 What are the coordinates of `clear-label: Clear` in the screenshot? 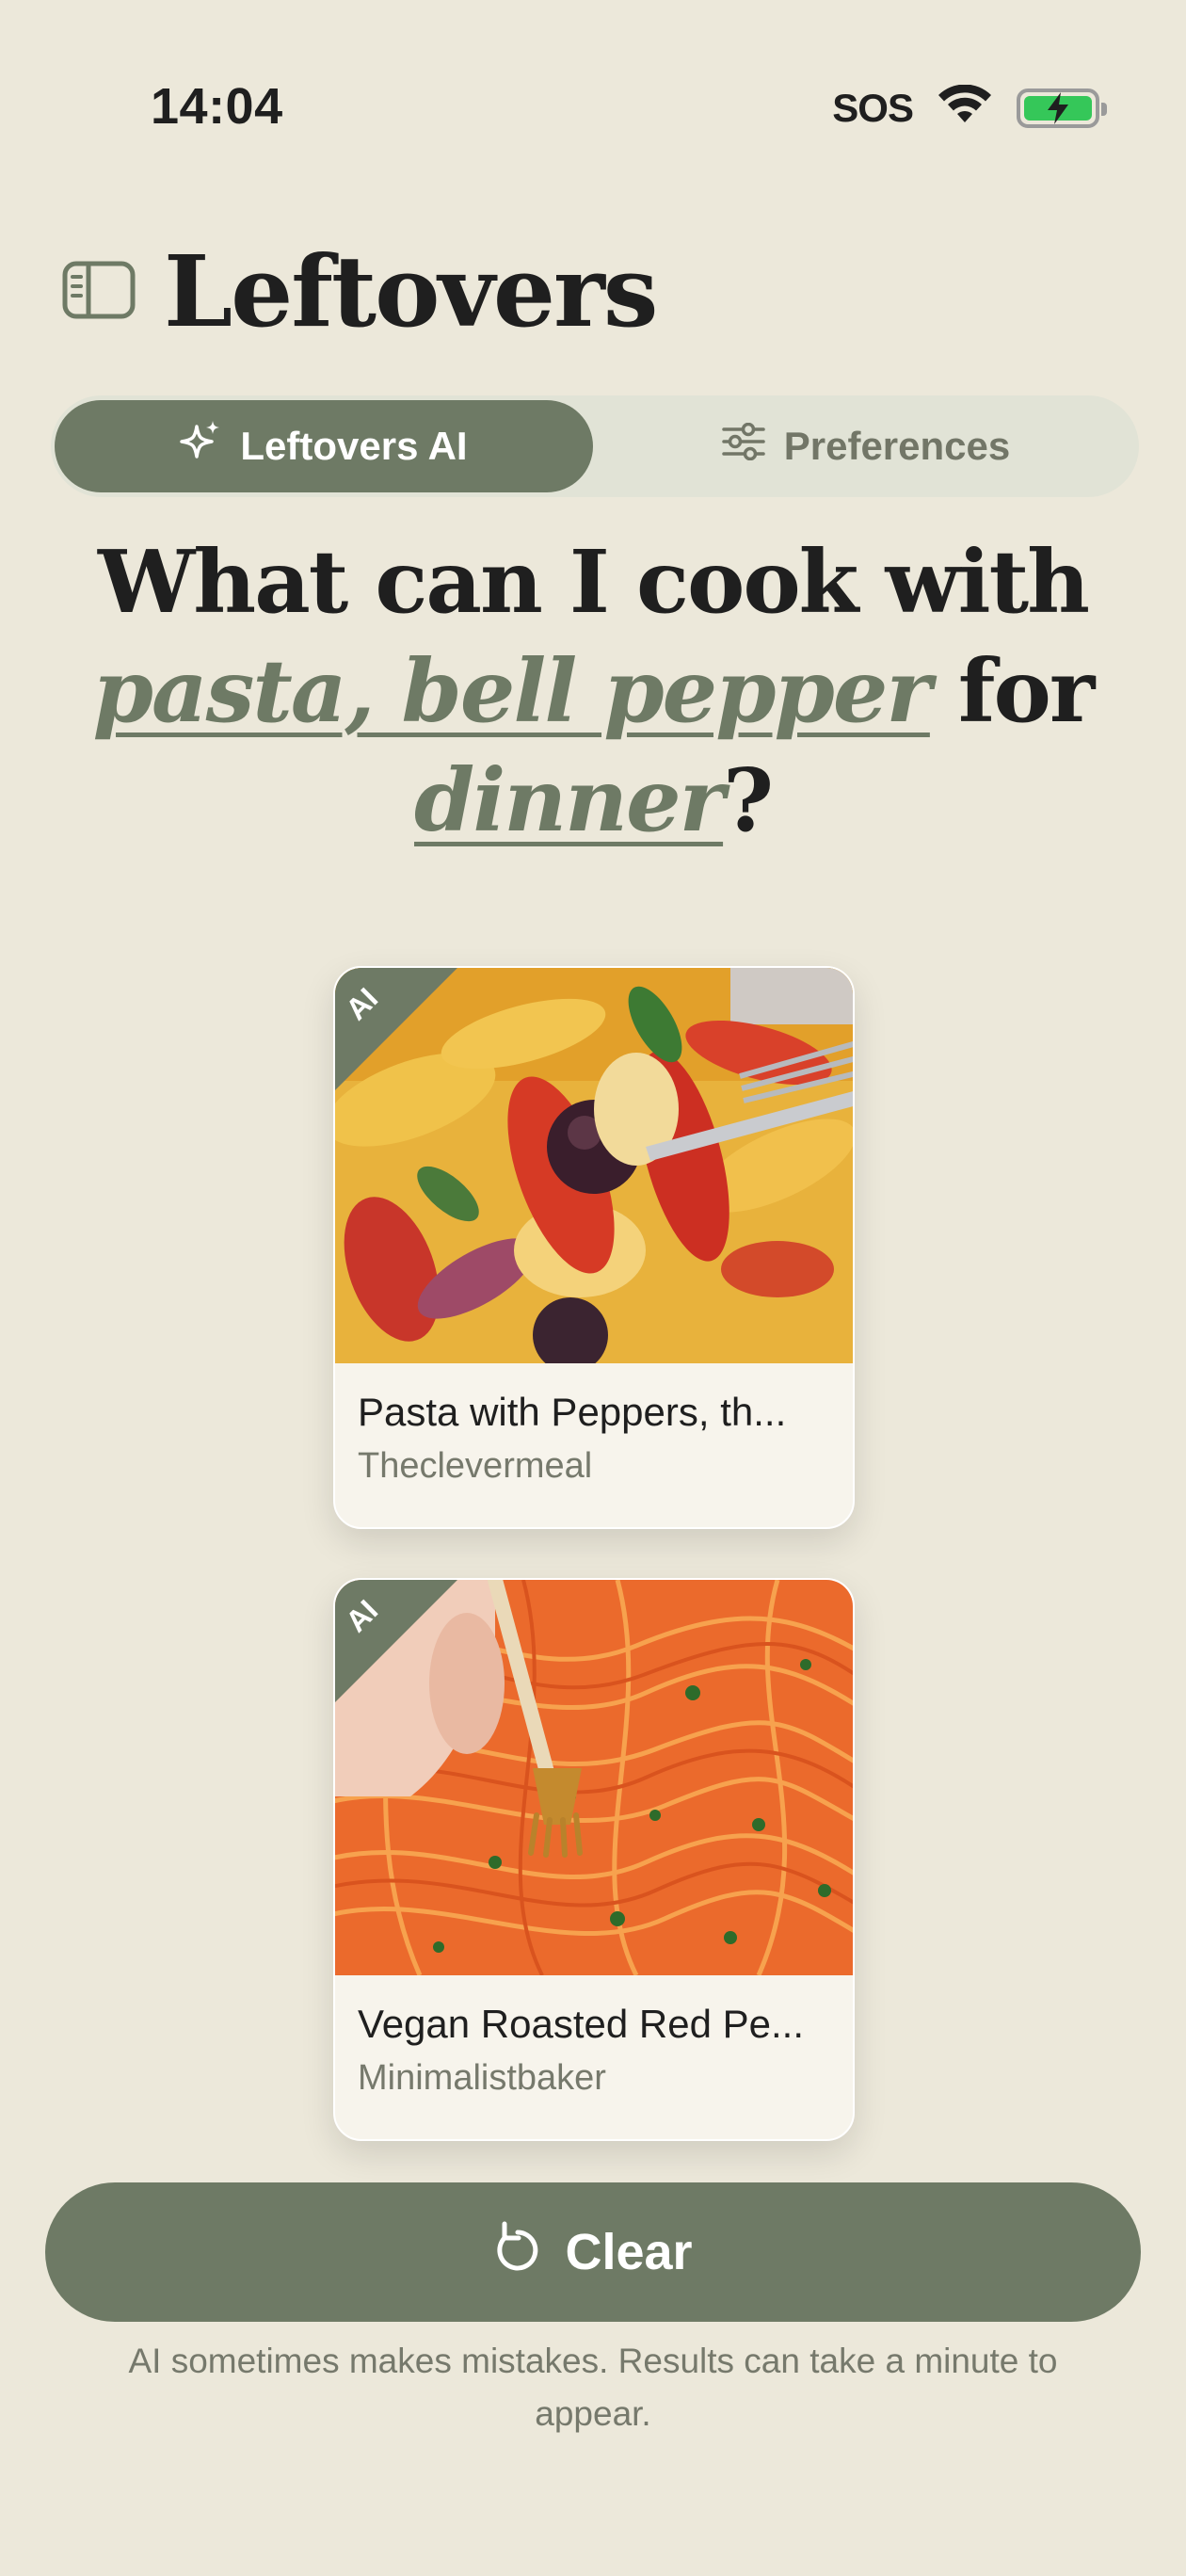 It's located at (629, 2252).